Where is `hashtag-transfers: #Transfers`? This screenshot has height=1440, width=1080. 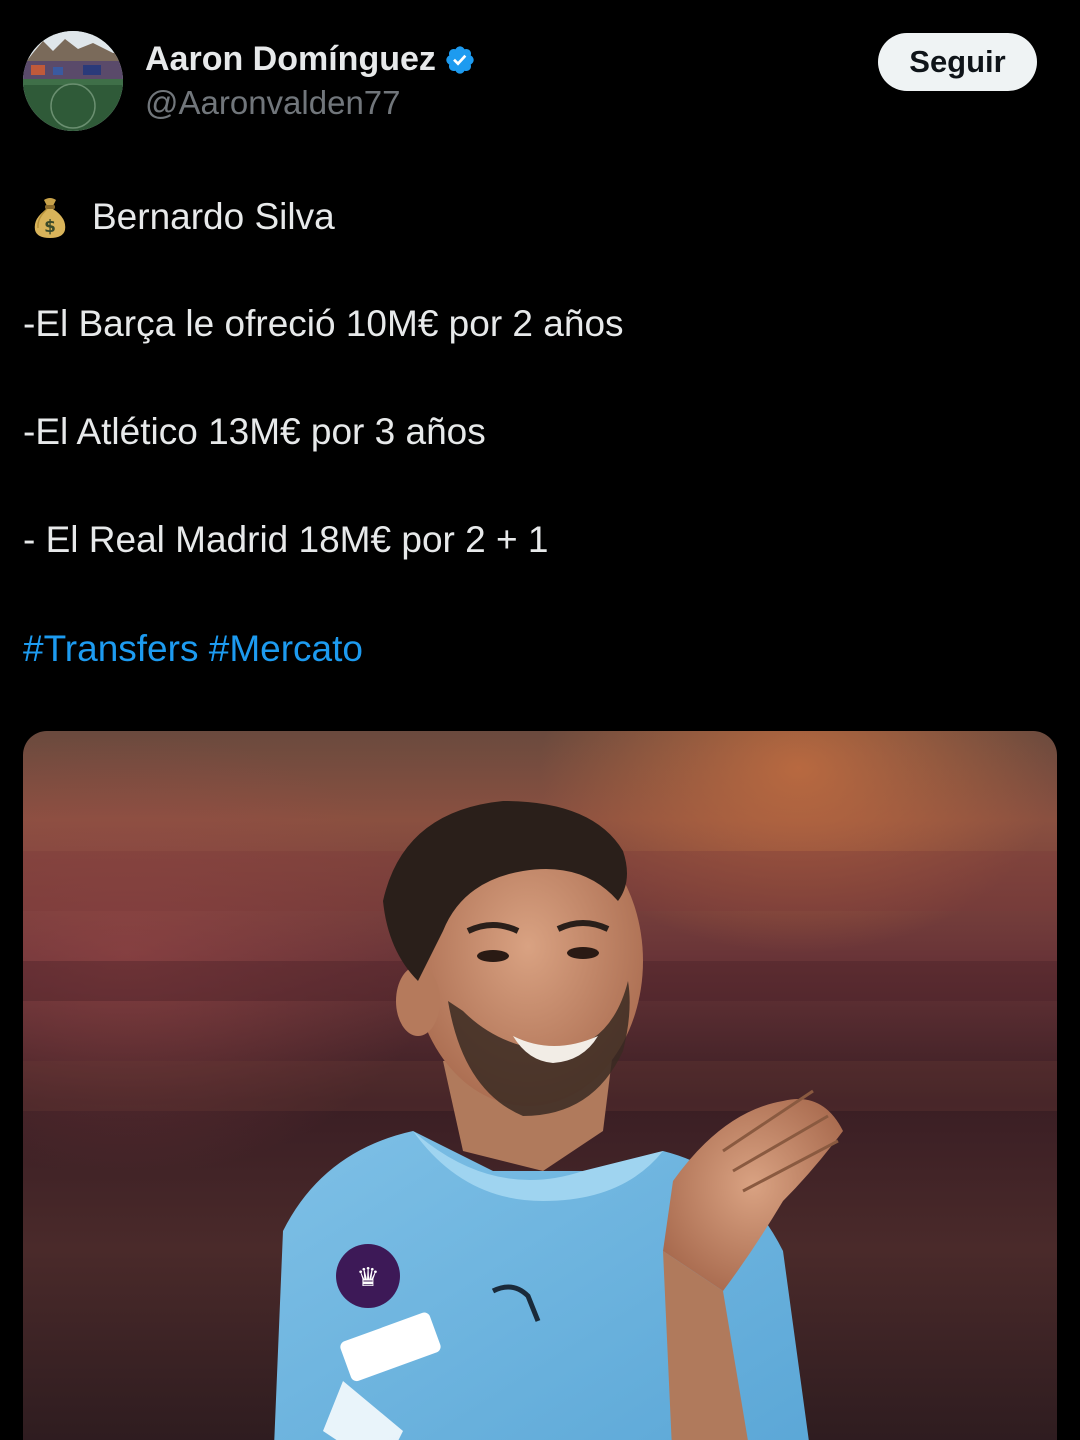
hashtag-transfers: #Transfers is located at coordinates (110, 648).